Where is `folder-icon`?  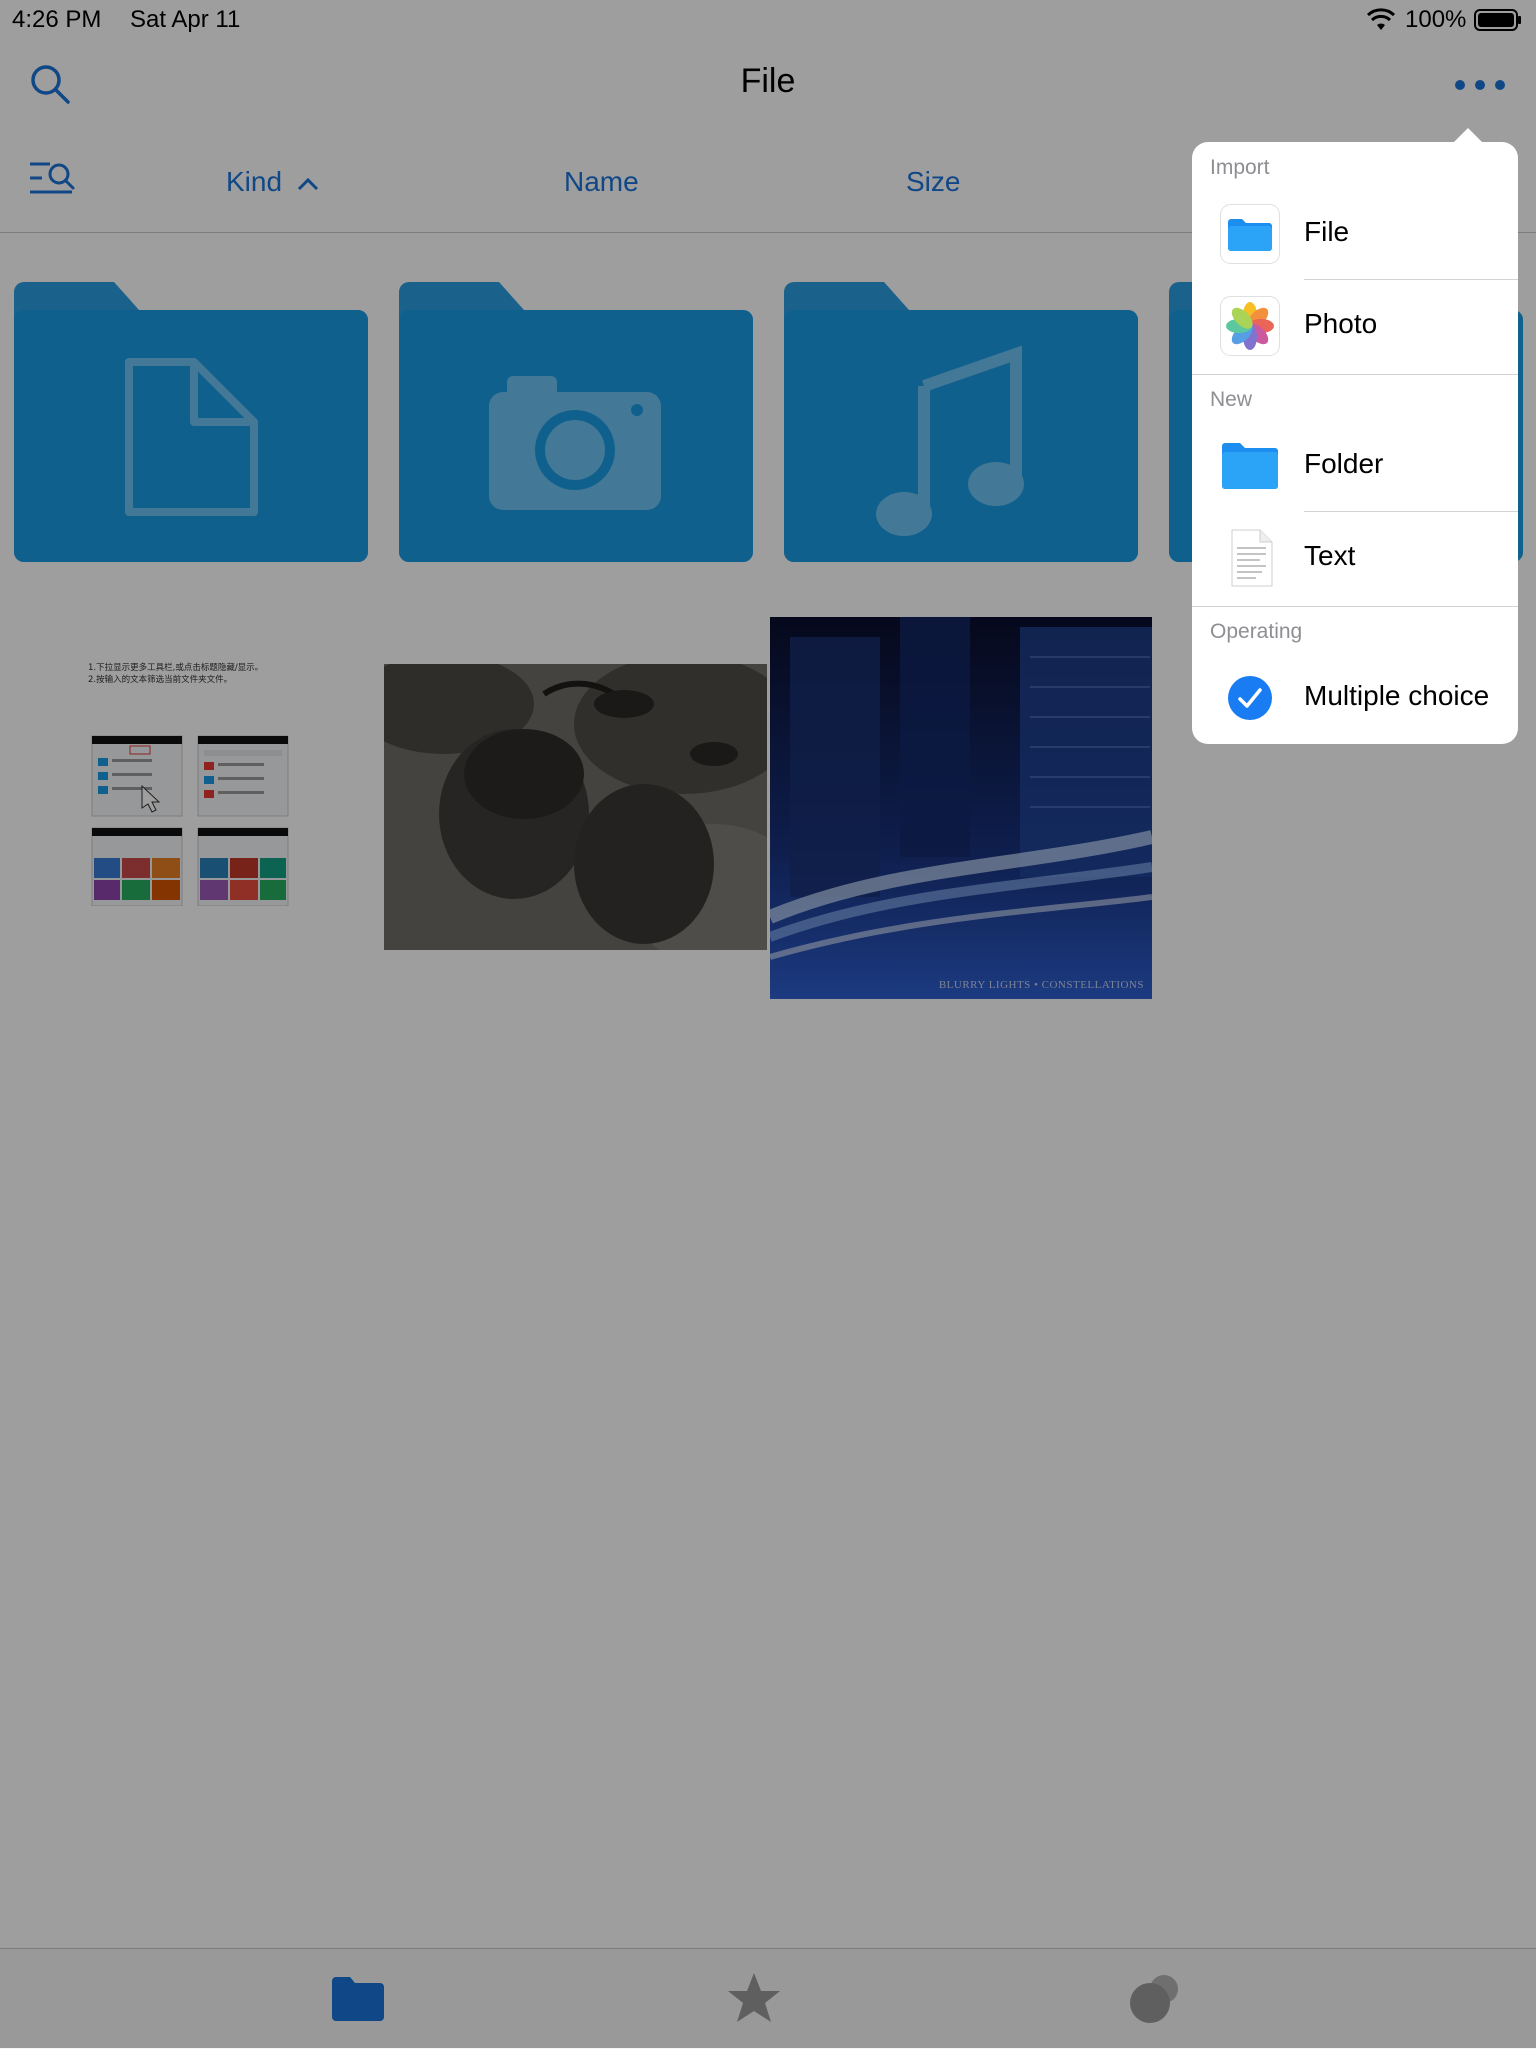
folder-icon is located at coordinates (1250, 466).